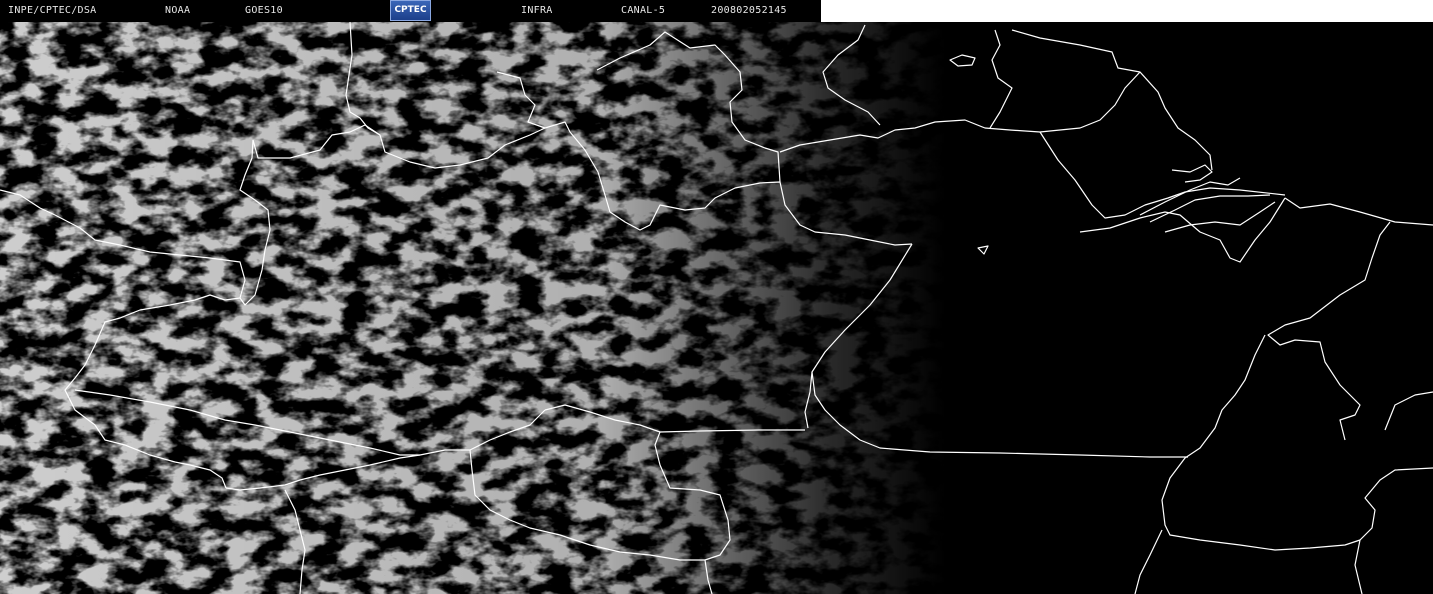  Describe the element at coordinates (178, 10) in the screenshot. I see `agency-label: NOAA` at that location.